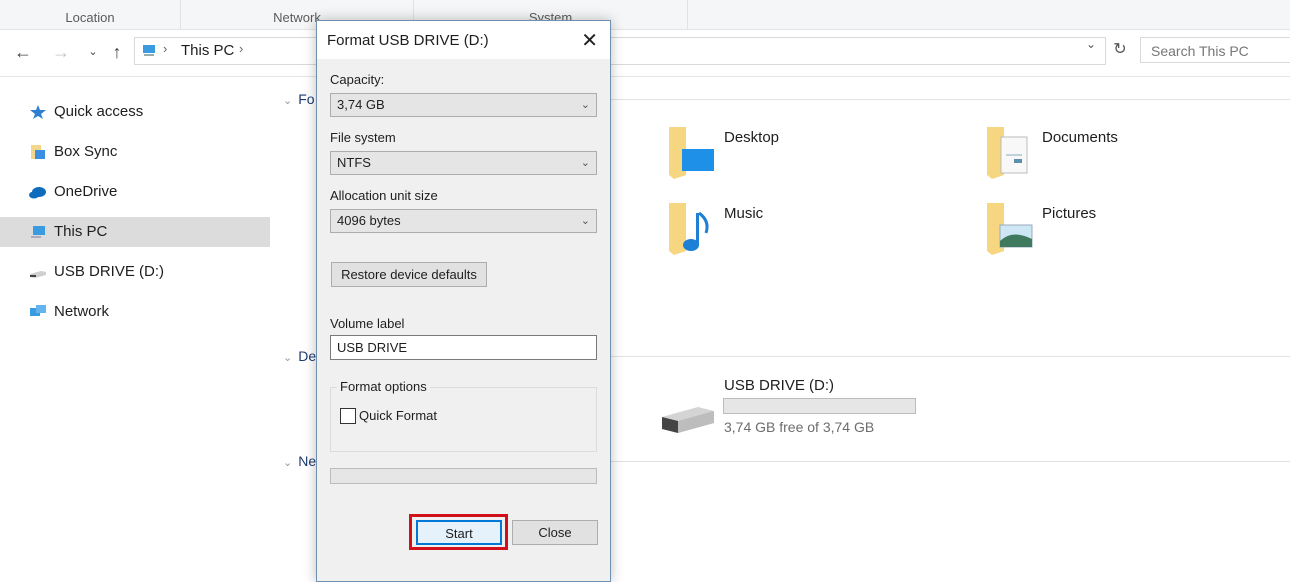 The height and width of the screenshot is (582, 1290). What do you see at coordinates (459, 532) in the screenshot?
I see `start-button: Start` at bounding box center [459, 532].